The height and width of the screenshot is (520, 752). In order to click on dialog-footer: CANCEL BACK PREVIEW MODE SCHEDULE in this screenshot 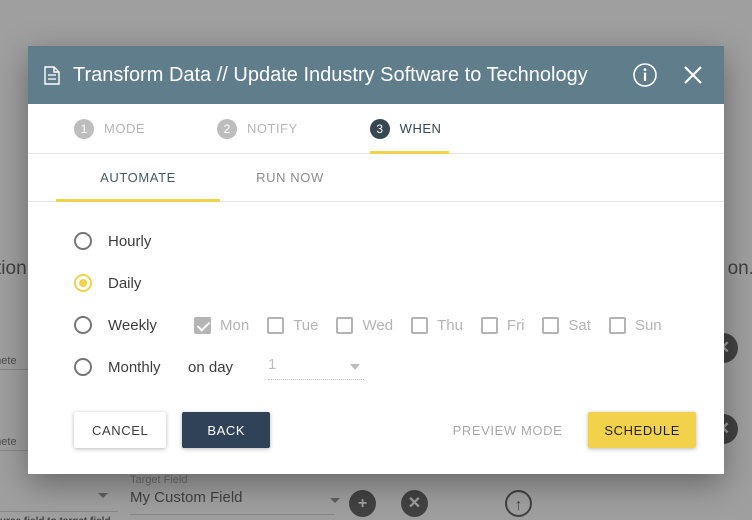, I will do `click(376, 434)`.